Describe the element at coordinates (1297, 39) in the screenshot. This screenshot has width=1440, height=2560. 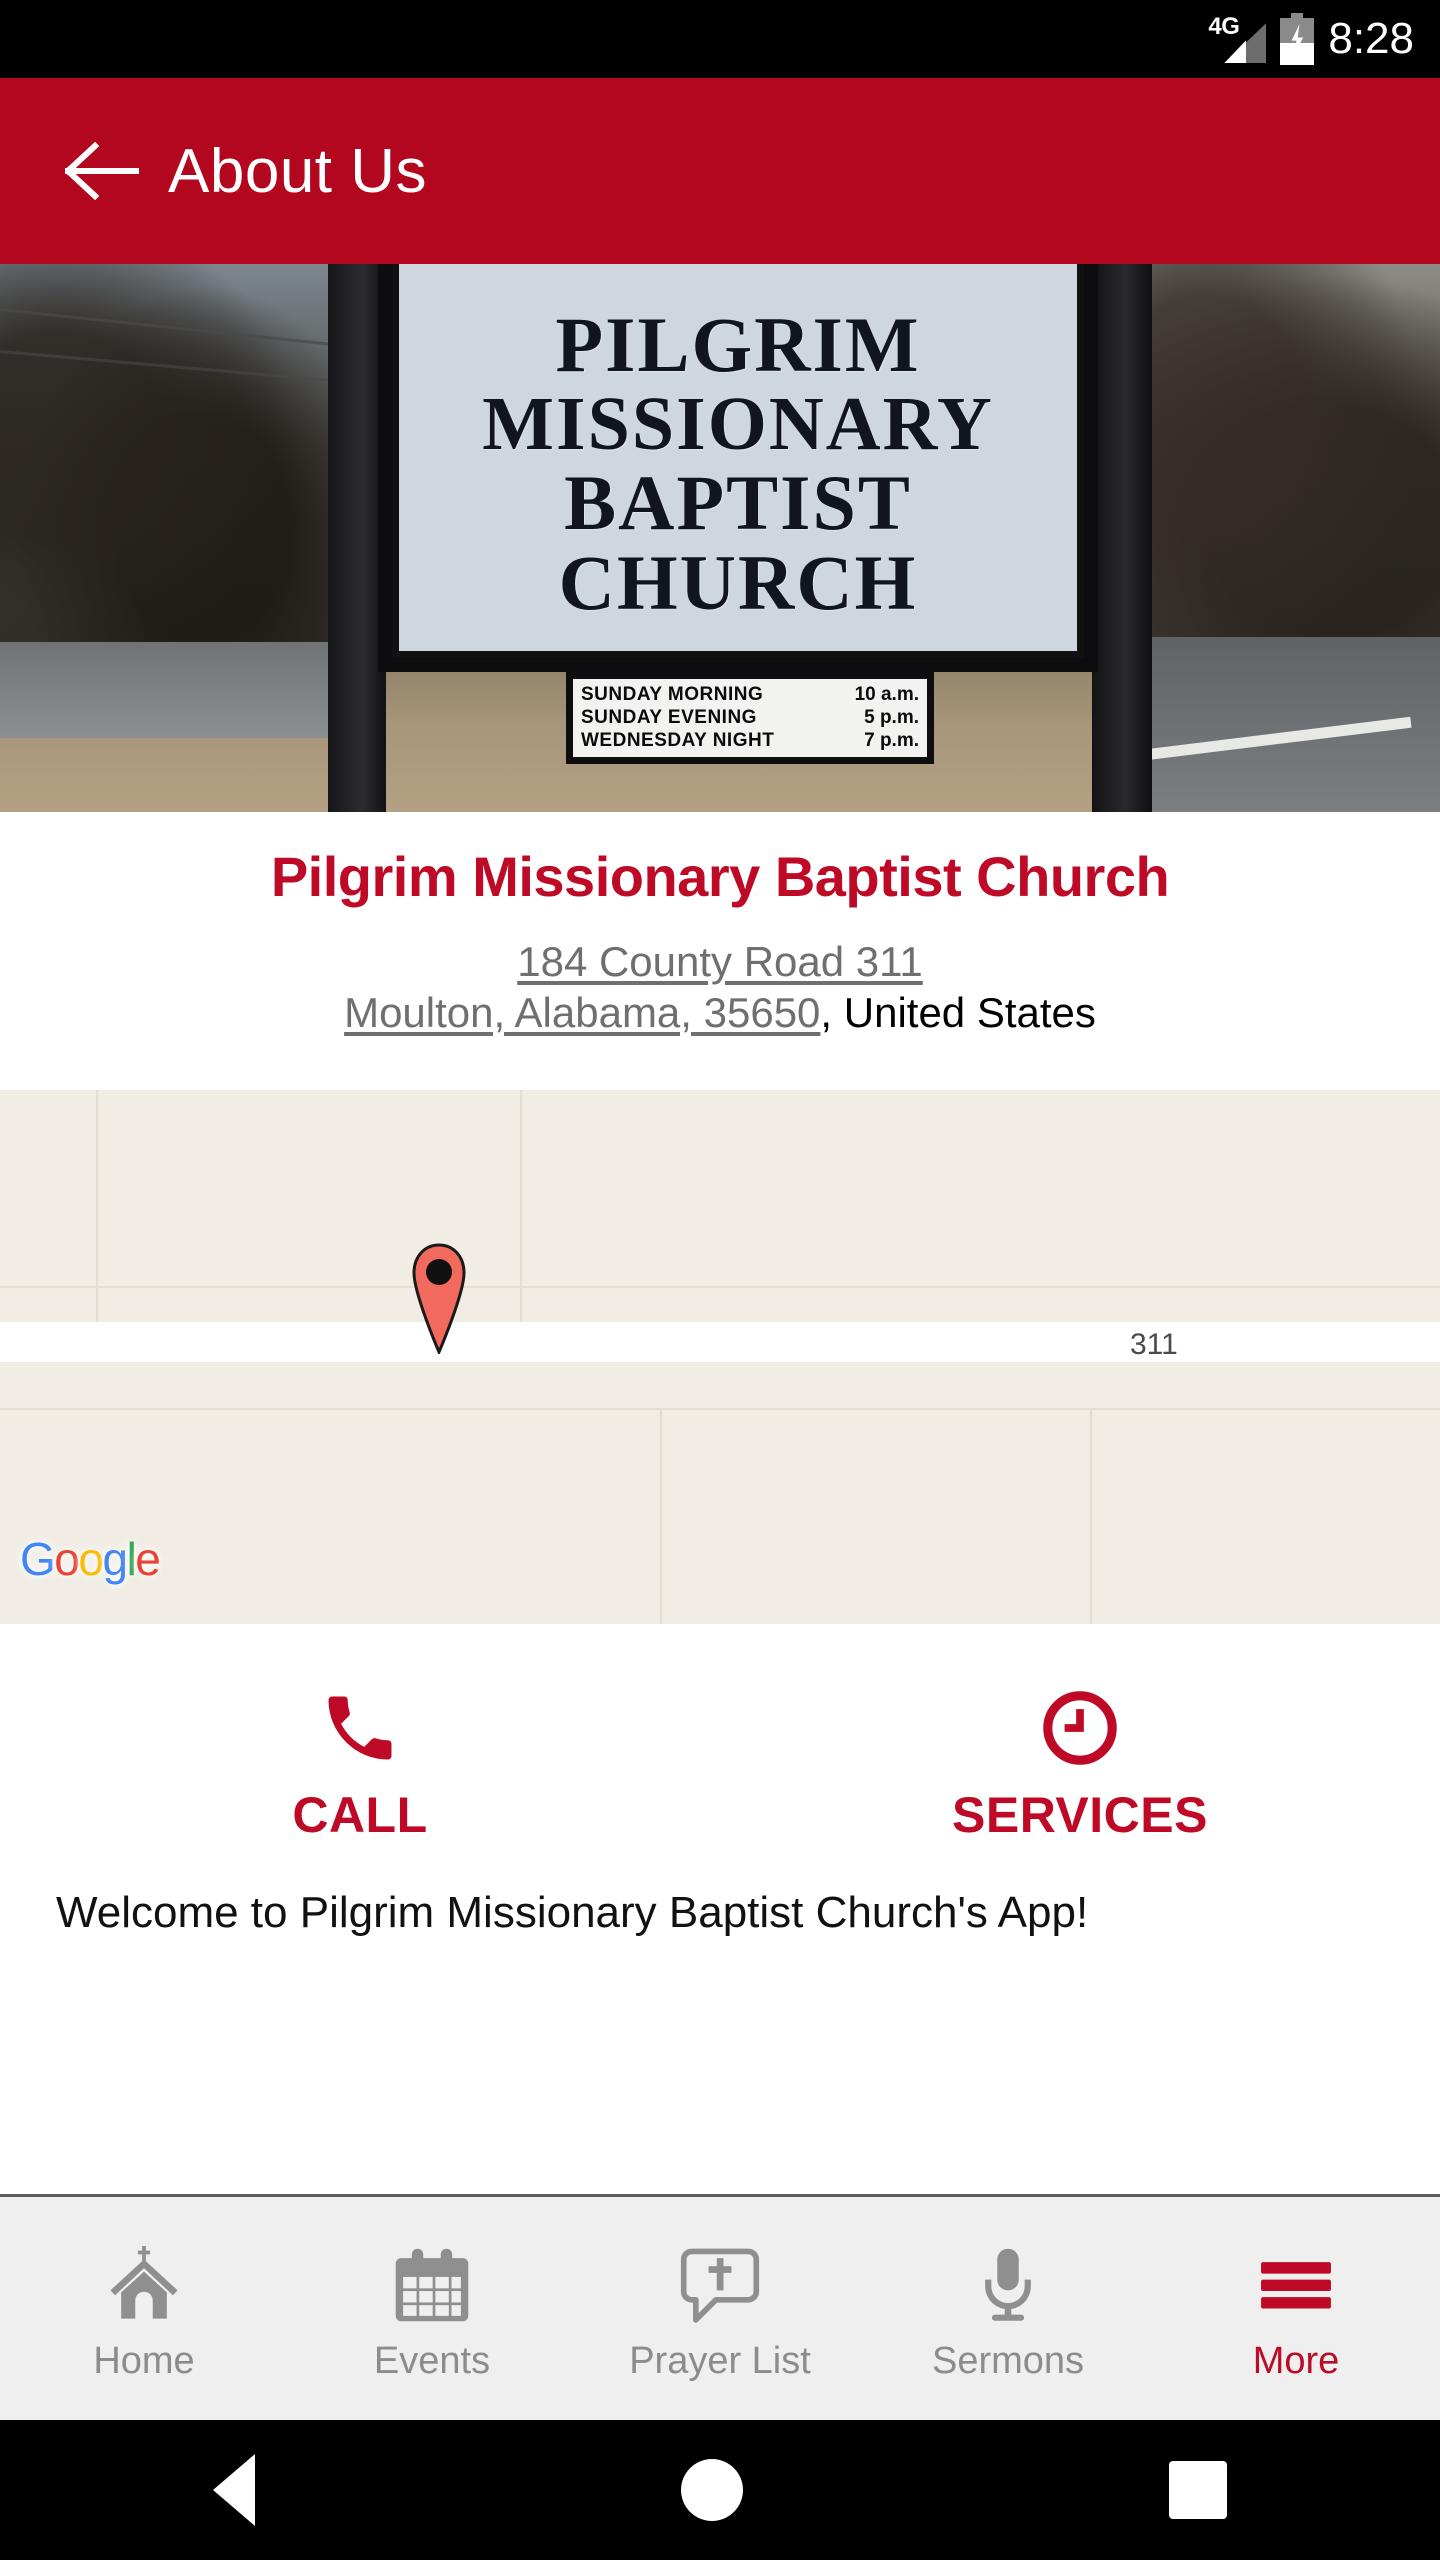
I see `battery-charging-icon` at that location.